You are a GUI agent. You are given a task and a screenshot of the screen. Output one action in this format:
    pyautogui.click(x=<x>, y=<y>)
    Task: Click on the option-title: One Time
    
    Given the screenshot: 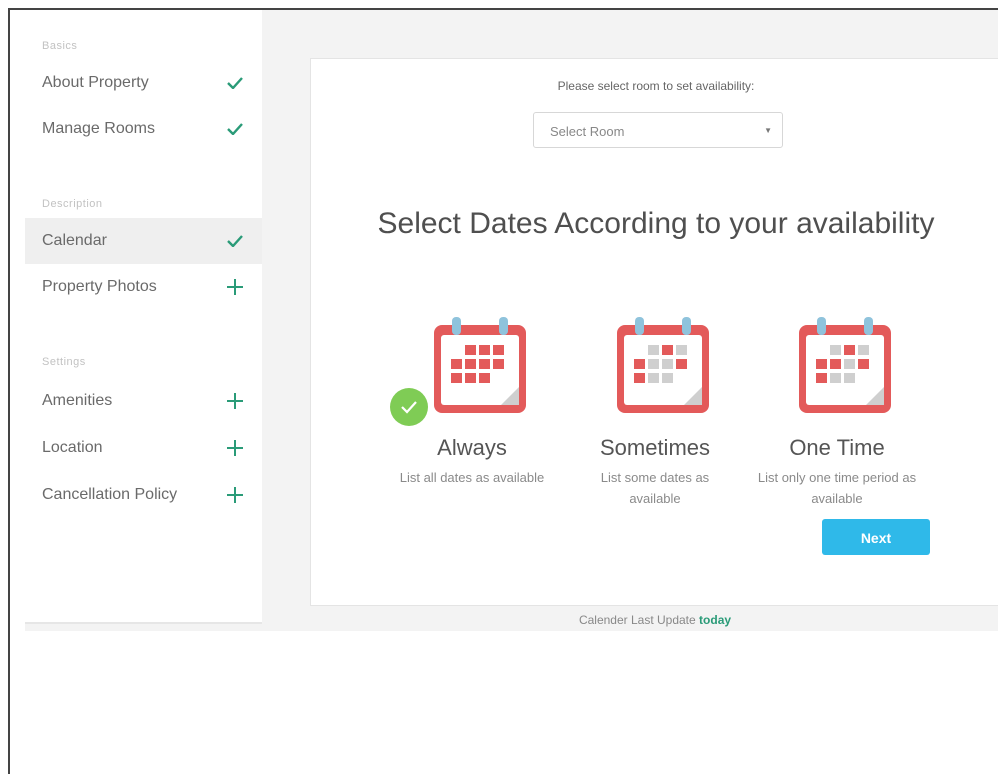 What is the action you would take?
    pyautogui.click(x=837, y=447)
    